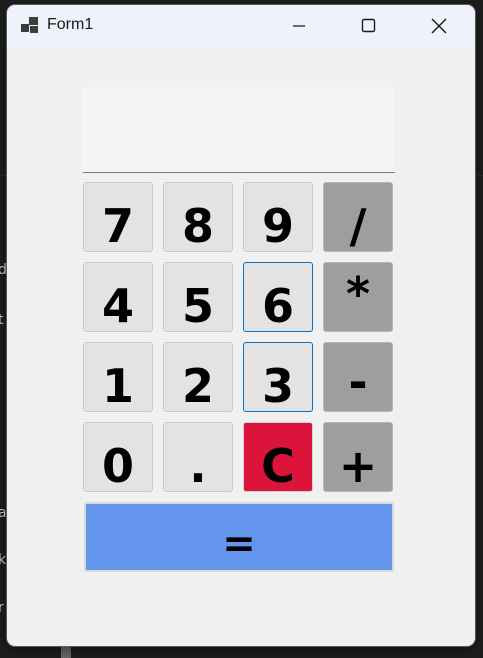 This screenshot has width=483, height=658. Describe the element at coordinates (30, 26) in the screenshot. I see `windows-form-icon` at that location.